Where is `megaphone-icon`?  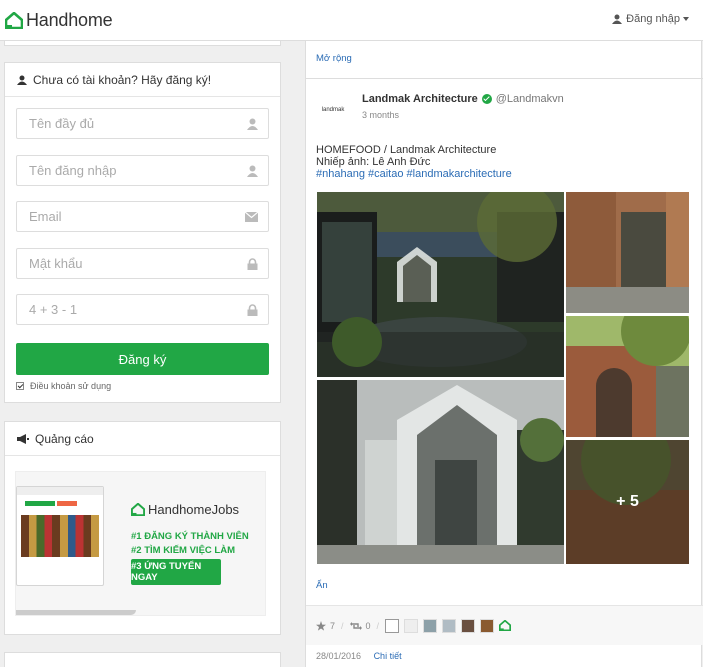
megaphone-icon is located at coordinates (23, 438).